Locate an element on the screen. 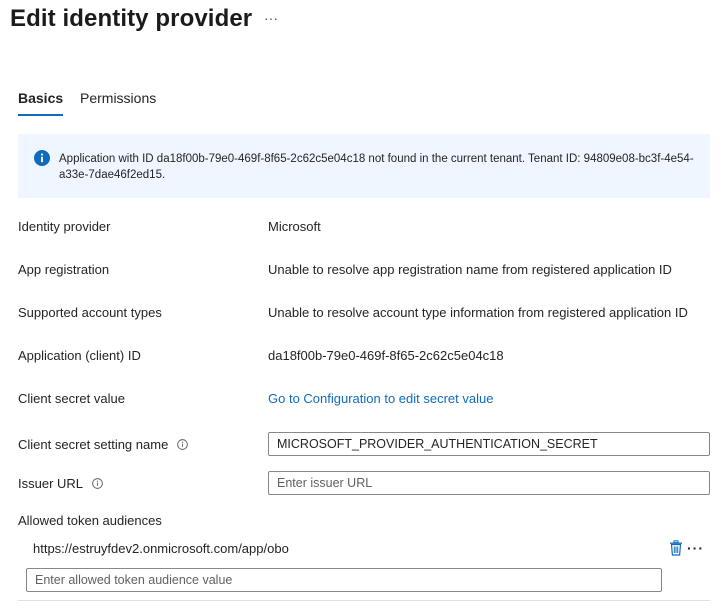 Image resolution: width=723 pixels, height=612 pixels. new-audience-input is located at coordinates (344, 580).